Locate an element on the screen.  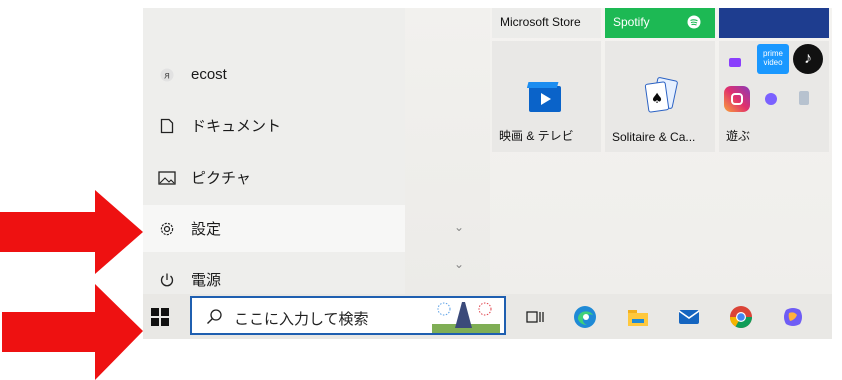
play-folder-label: 遊ぶ is located at coordinates (738, 136).